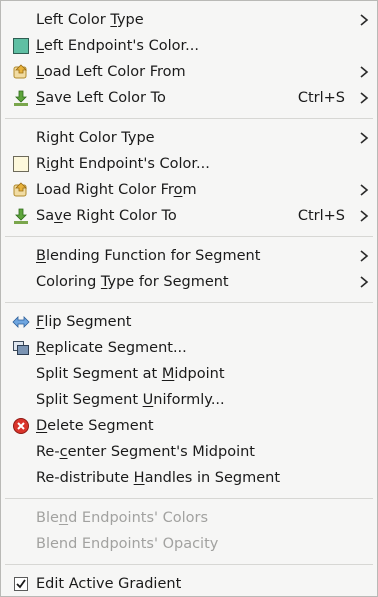 The image size is (378, 597). What do you see at coordinates (127, 544) in the screenshot?
I see `menu-item-label: Blend Endpoints' Opacity` at bounding box center [127, 544].